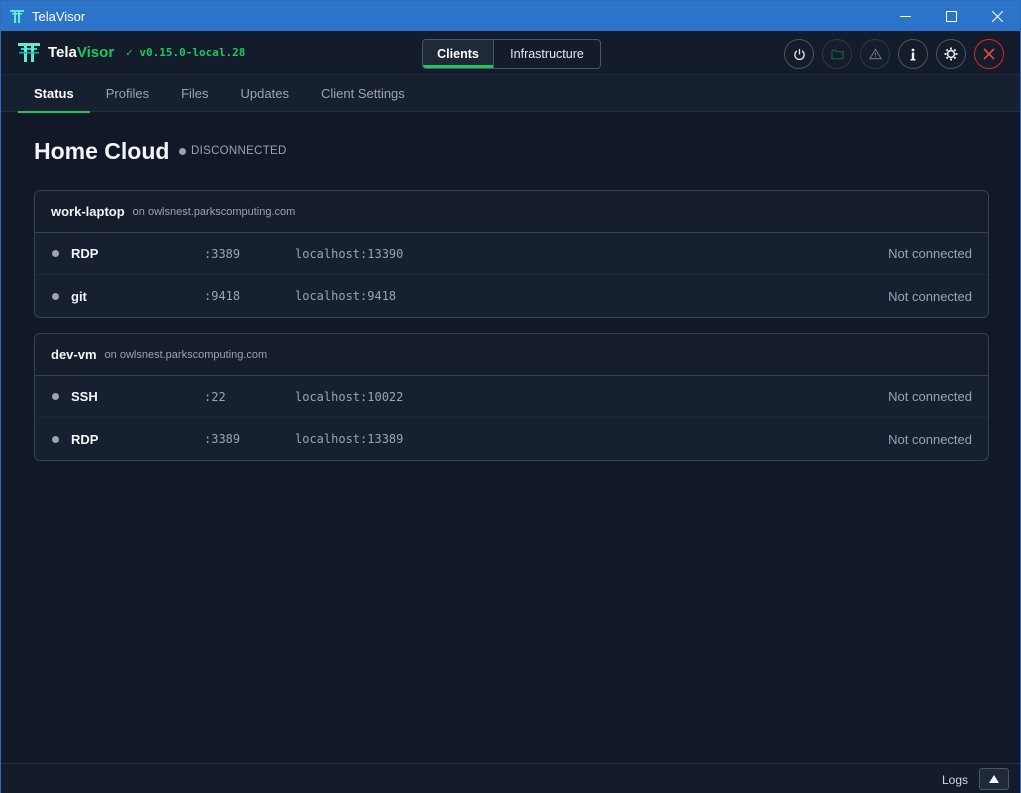  I want to click on service-name: git, so click(79, 296).